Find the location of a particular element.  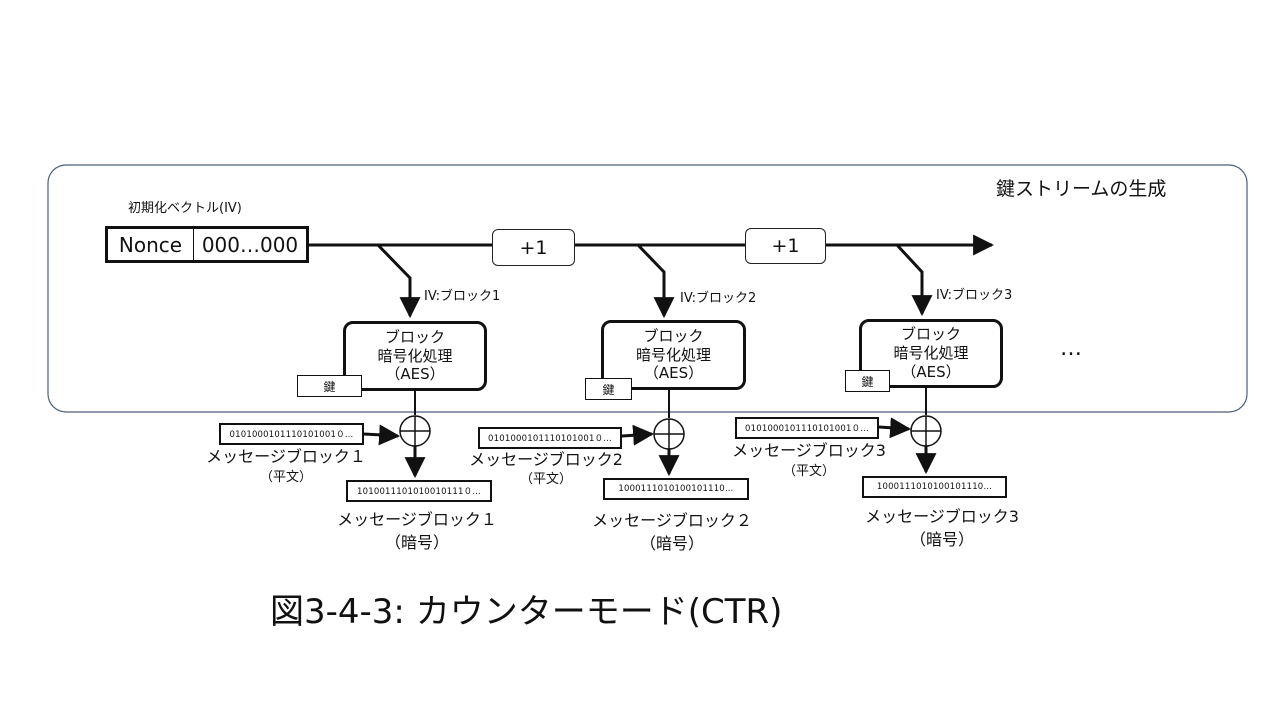

aes-block-1: ブロック 暗号化処理 （AES） is located at coordinates (415, 356).